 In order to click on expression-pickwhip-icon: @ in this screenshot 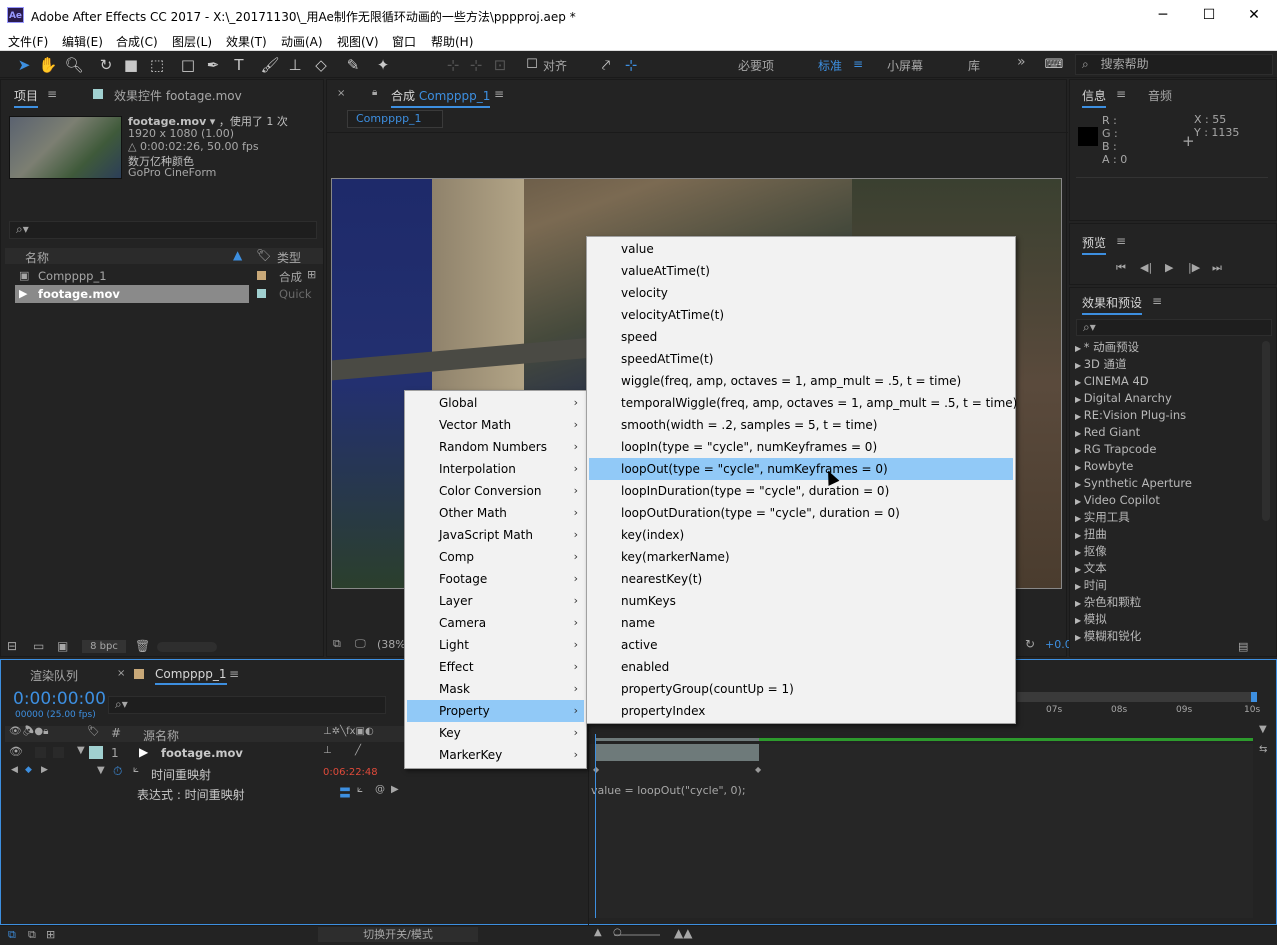, I will do `click(380, 789)`.